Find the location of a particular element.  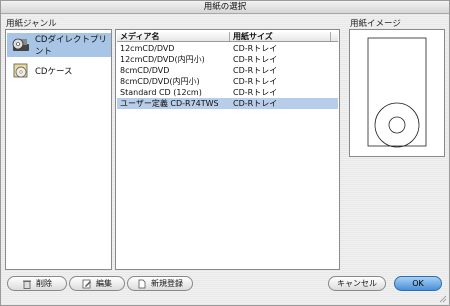

window-title: 用紙の選択 is located at coordinates (225, 7).